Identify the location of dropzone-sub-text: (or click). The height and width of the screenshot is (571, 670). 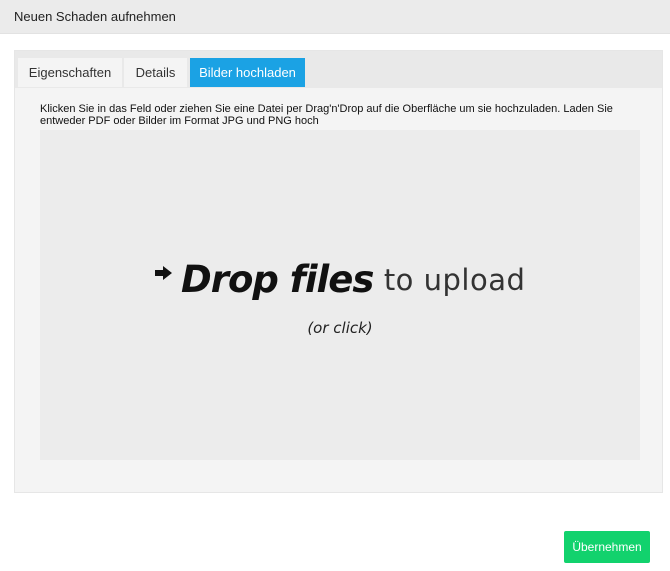
(340, 328).